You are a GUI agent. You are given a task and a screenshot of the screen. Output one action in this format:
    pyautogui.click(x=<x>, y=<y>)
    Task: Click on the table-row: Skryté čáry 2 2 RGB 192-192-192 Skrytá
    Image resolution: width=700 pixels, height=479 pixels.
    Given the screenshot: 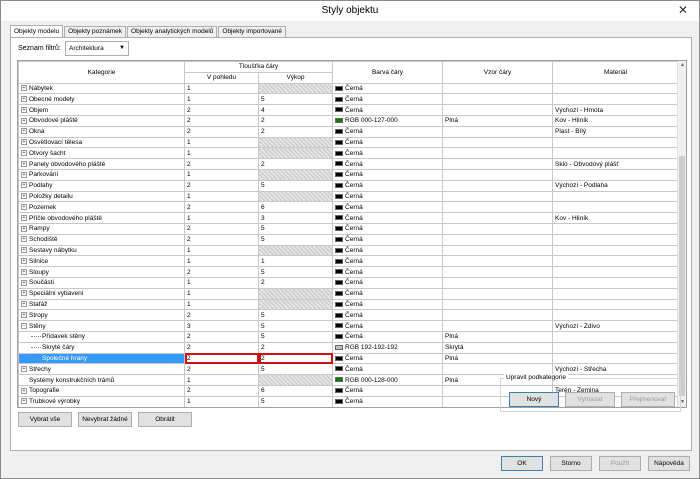 What is the action you would take?
    pyautogui.click(x=349, y=347)
    